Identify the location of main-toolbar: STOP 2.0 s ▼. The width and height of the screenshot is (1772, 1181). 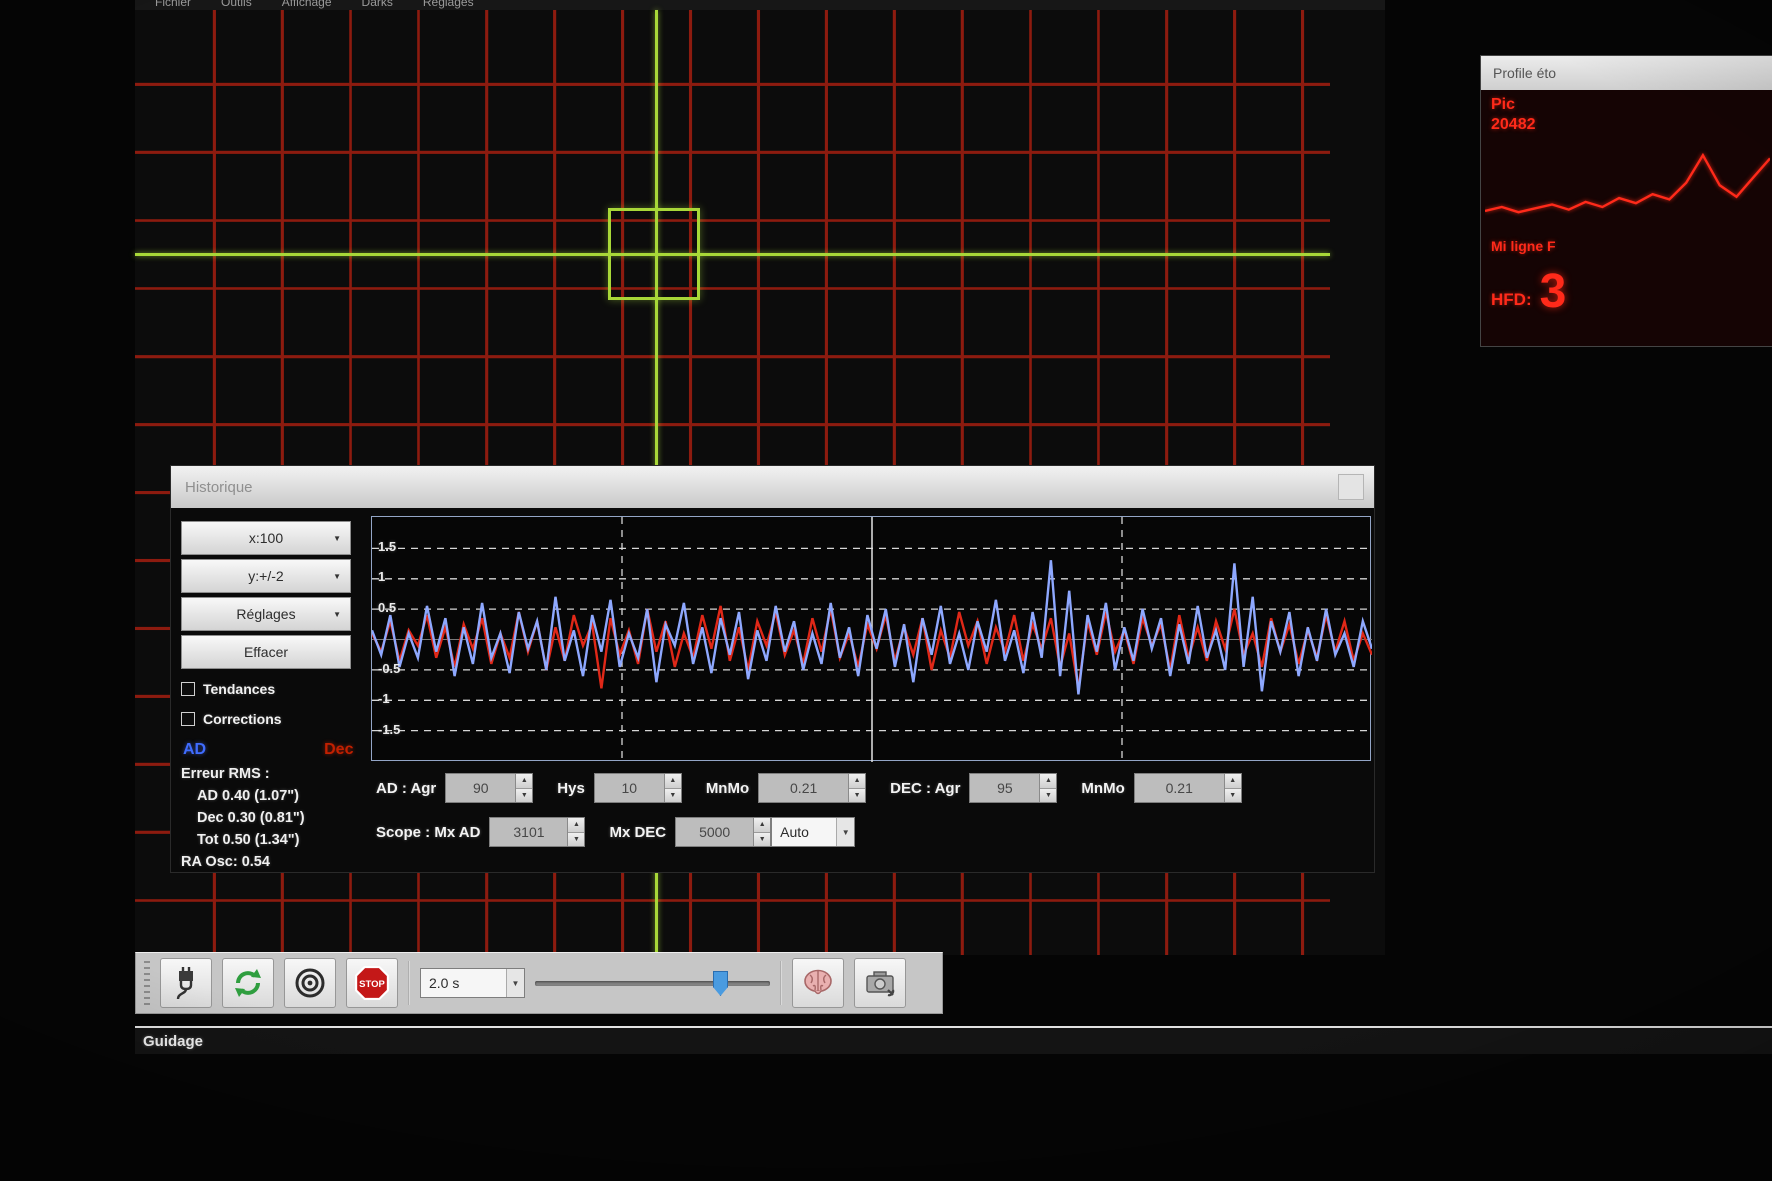
(539, 983).